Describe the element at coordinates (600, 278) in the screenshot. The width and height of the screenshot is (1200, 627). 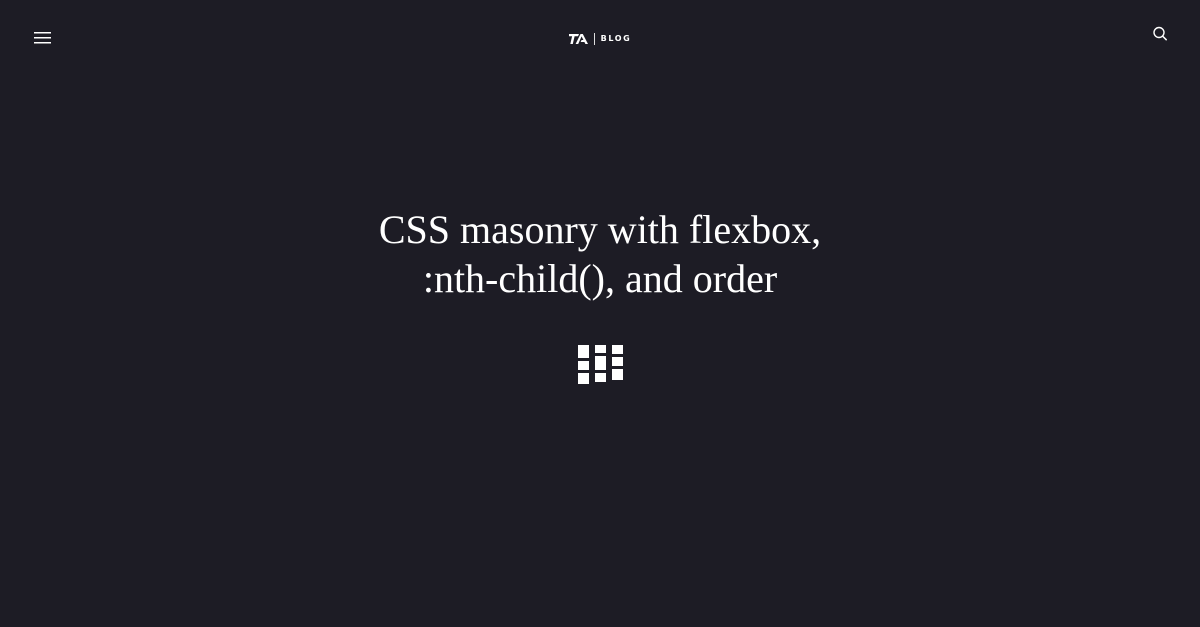
I see `post-title-line-2: :nth-child(), and order` at that location.